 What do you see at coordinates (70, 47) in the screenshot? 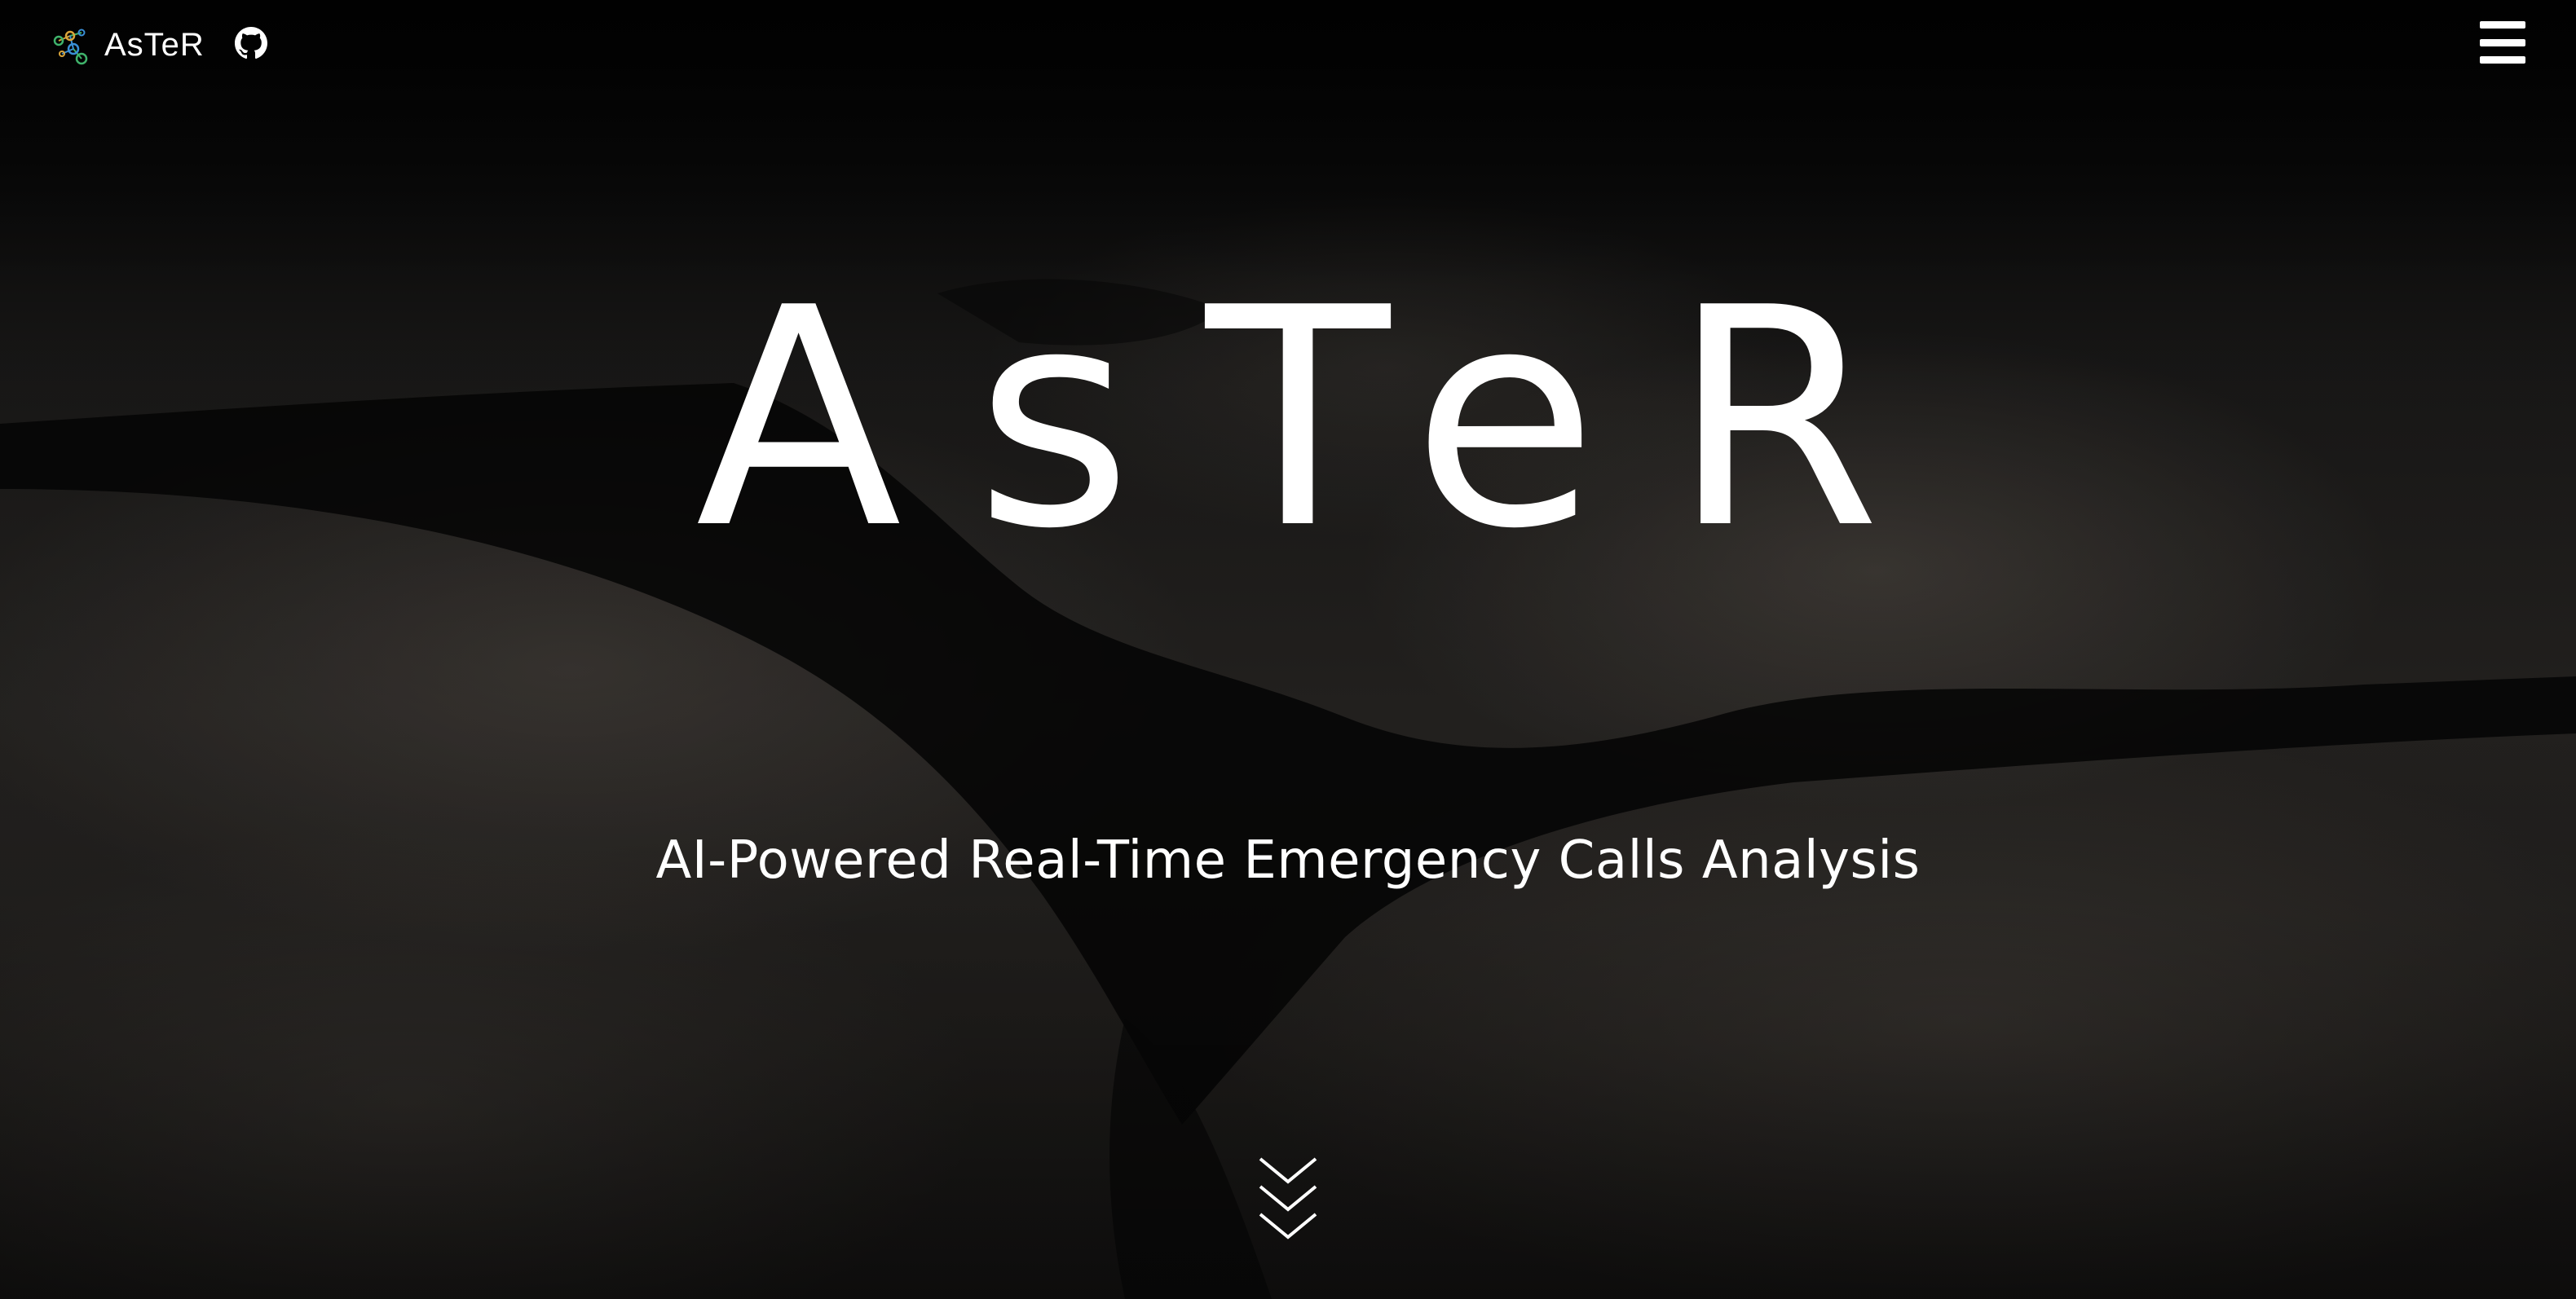
I see `molecule-logo-icon` at bounding box center [70, 47].